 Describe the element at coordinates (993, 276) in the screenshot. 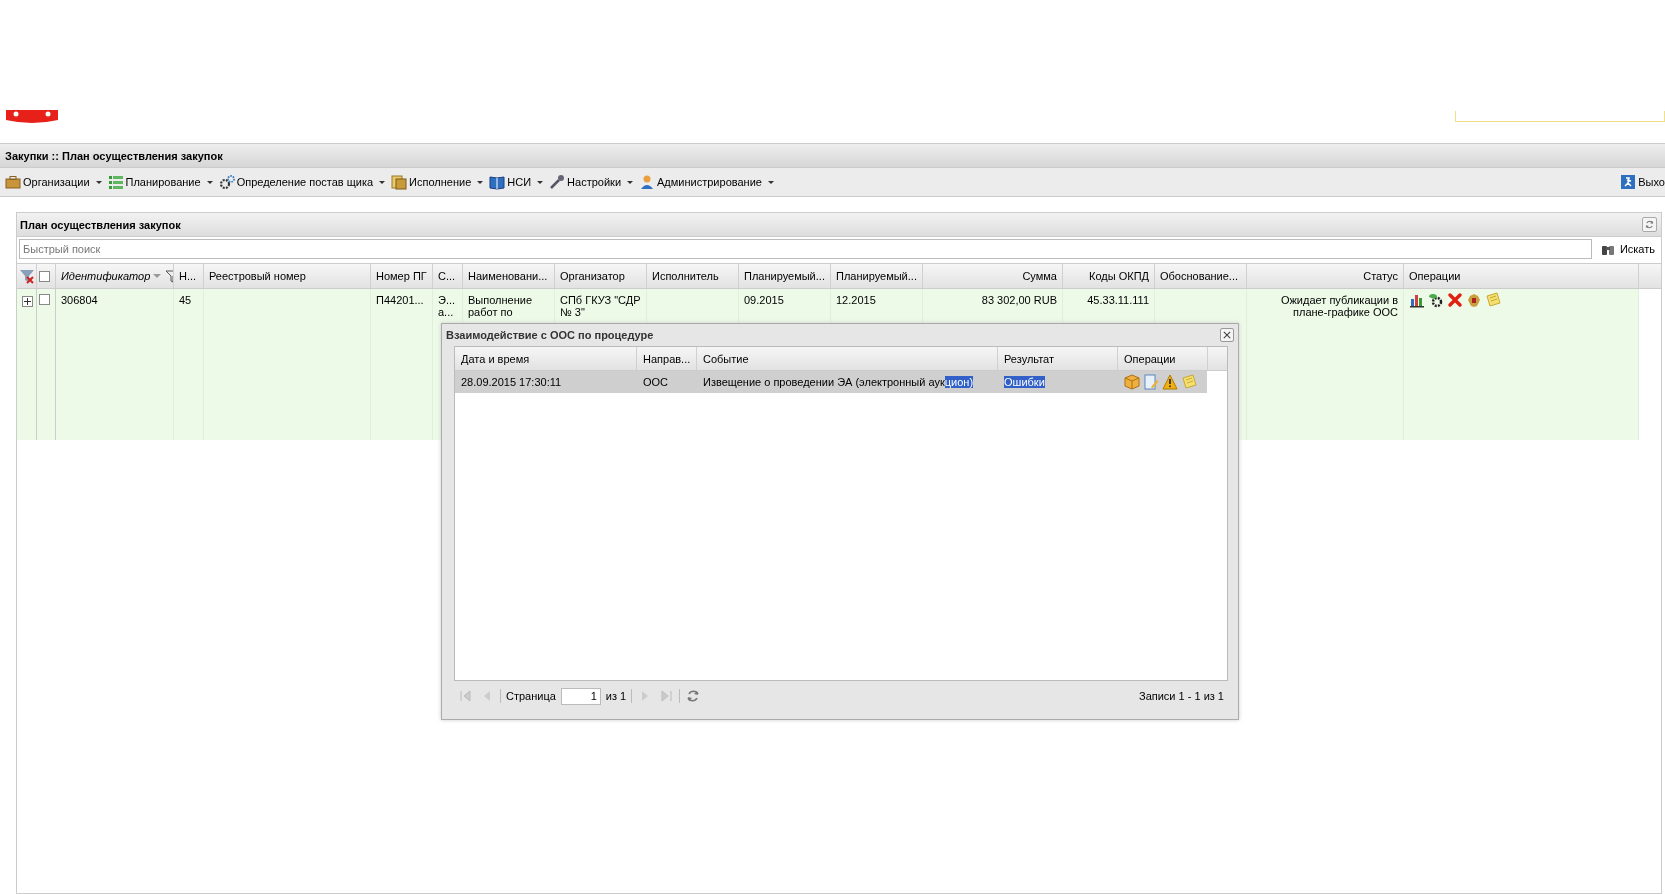

I see `column-header: Сумма` at that location.